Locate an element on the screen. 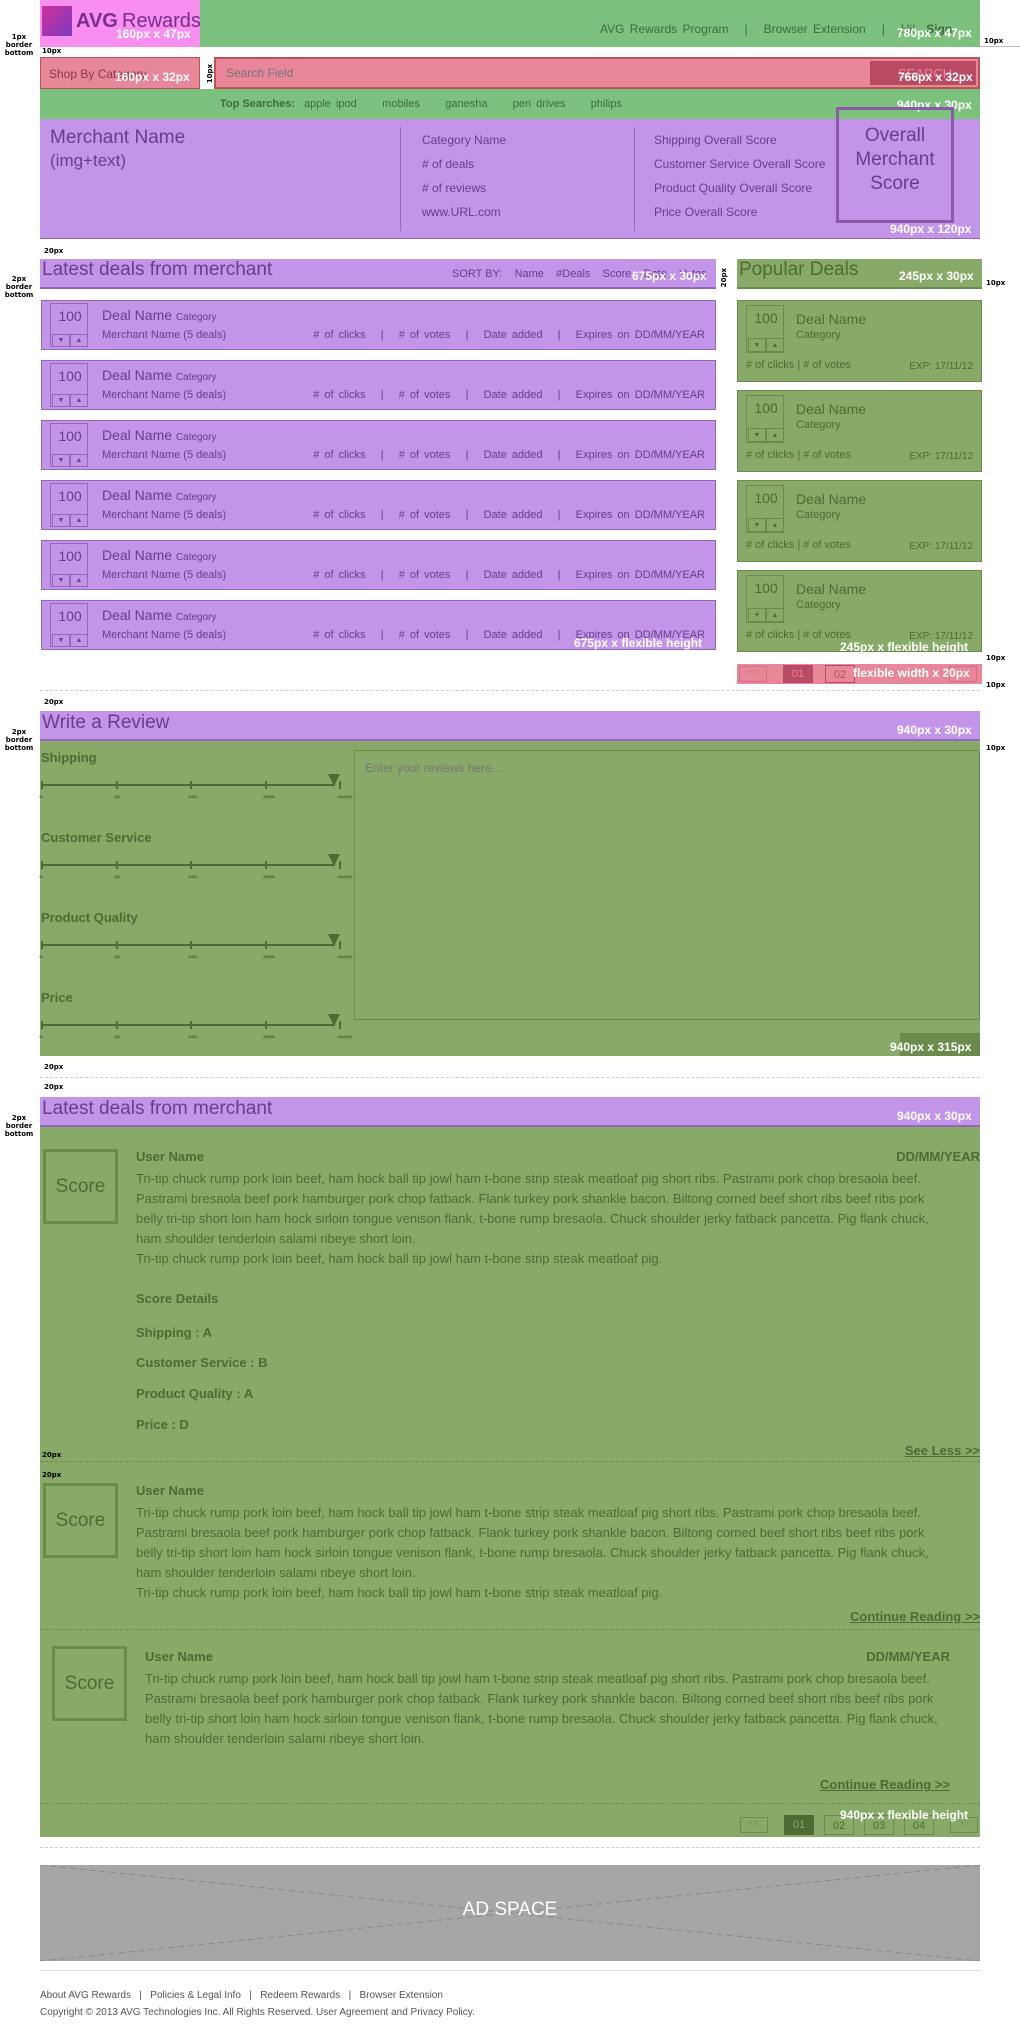  review-textarea is located at coordinates (667, 885).